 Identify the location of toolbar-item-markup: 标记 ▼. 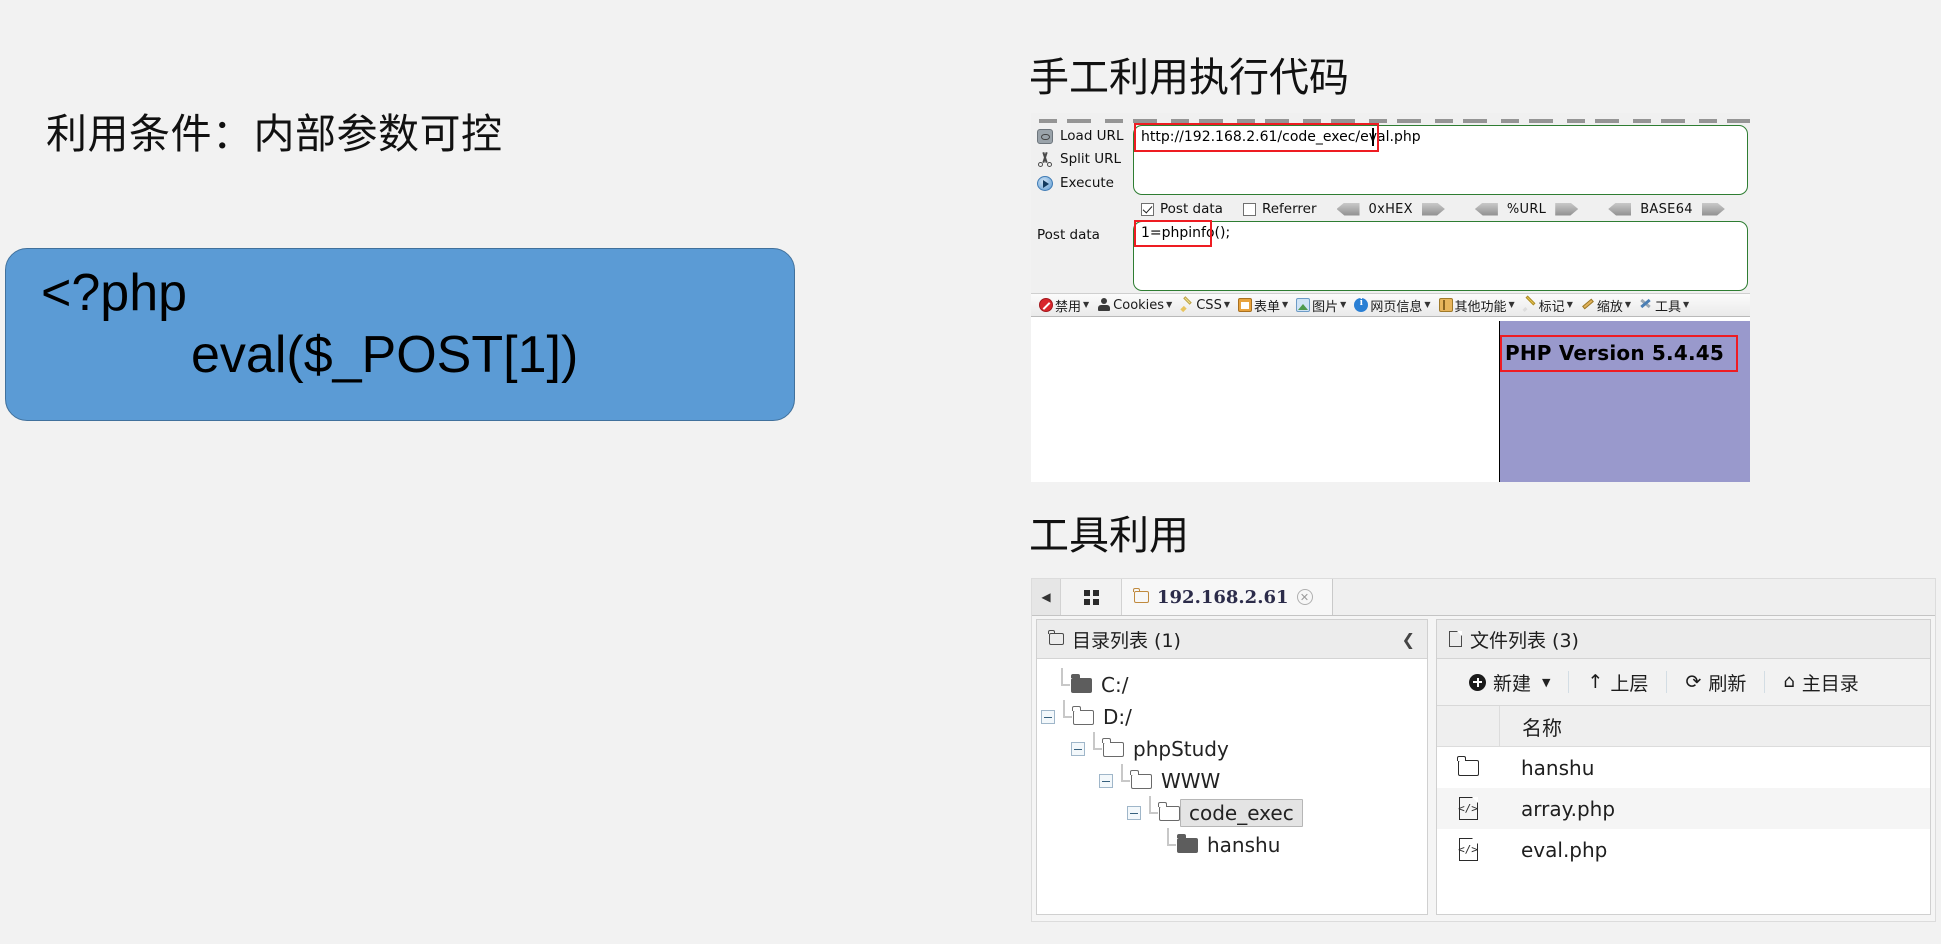
(1548, 305).